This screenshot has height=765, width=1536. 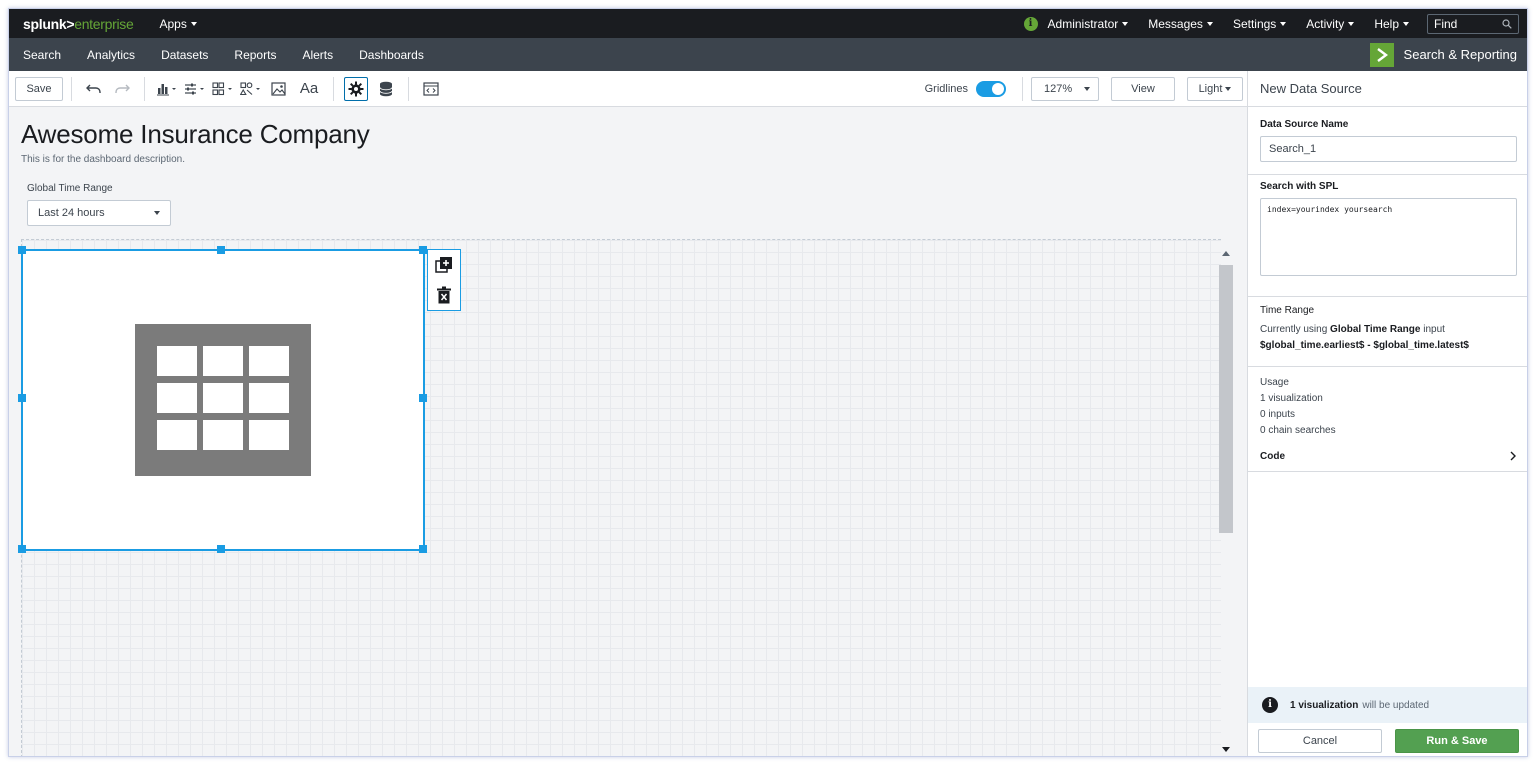 I want to click on config-gear-button, so click(x=356, y=88).